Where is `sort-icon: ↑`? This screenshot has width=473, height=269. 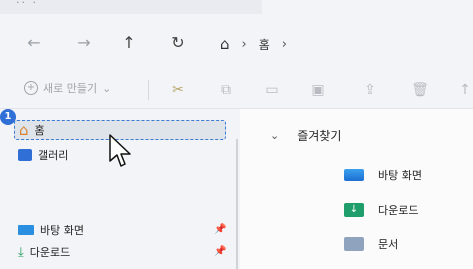
sort-icon: ↑ is located at coordinates (464, 90).